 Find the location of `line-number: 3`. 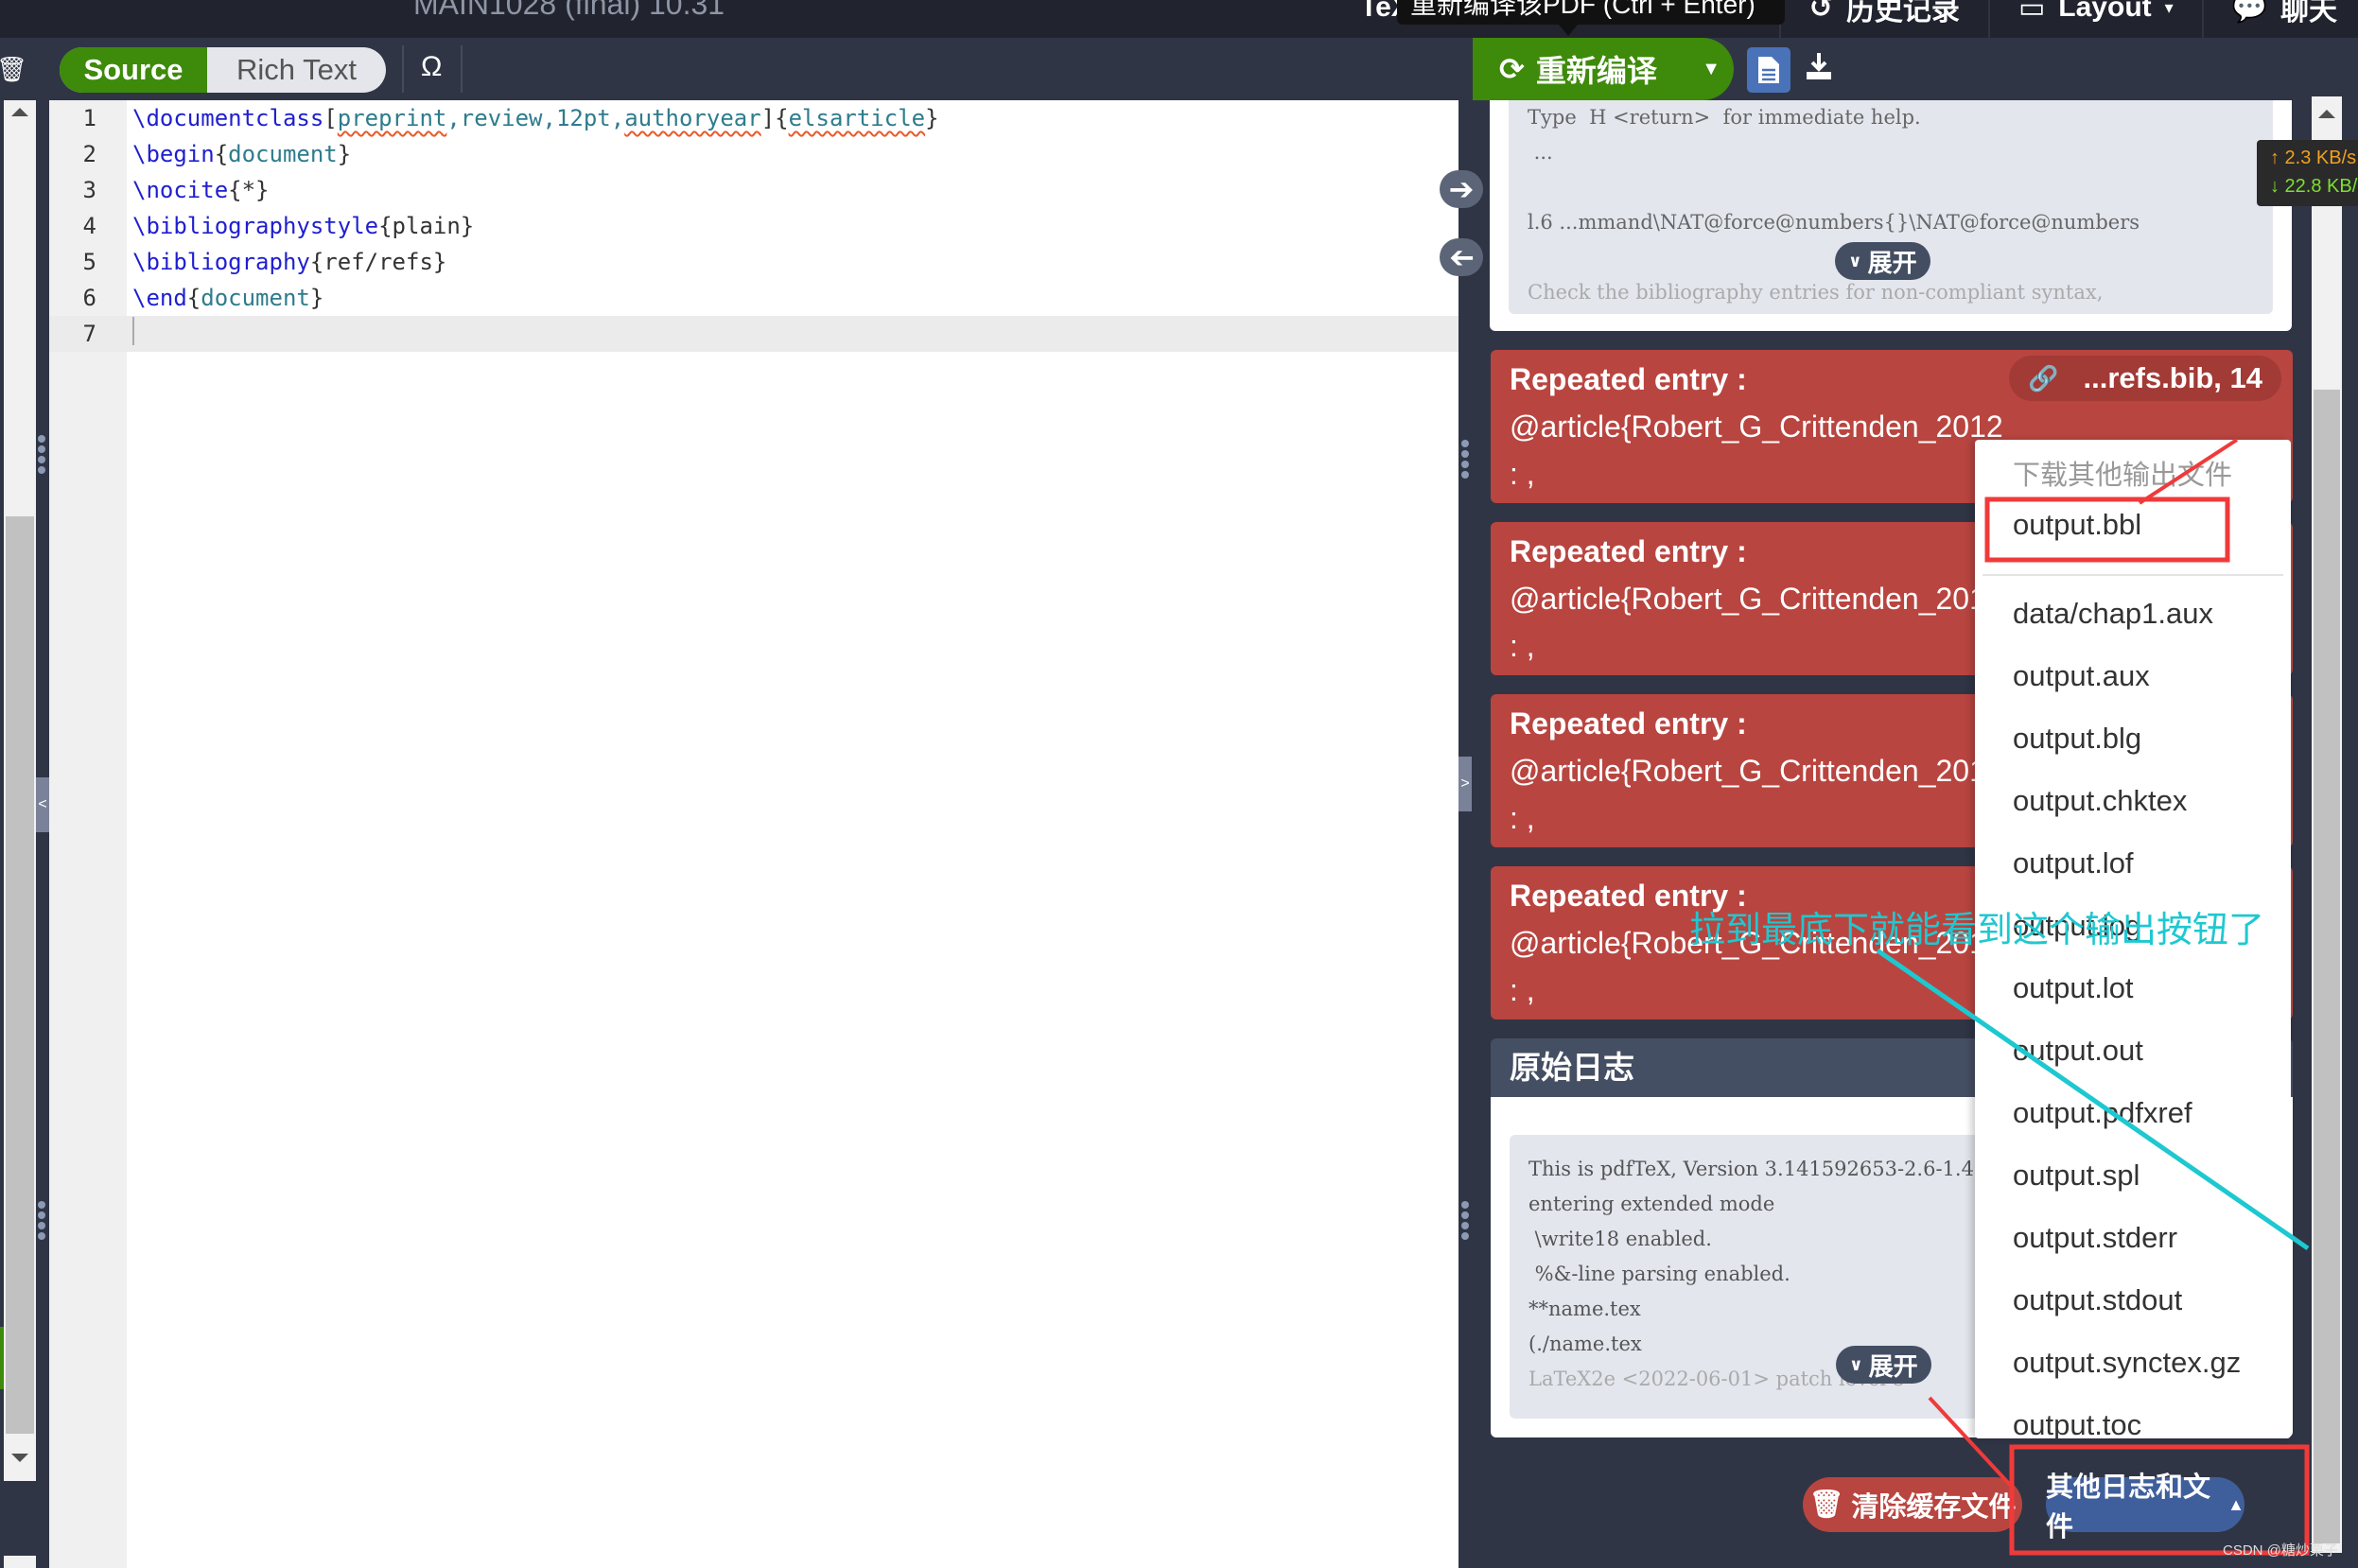

line-number: 3 is located at coordinates (89, 190).